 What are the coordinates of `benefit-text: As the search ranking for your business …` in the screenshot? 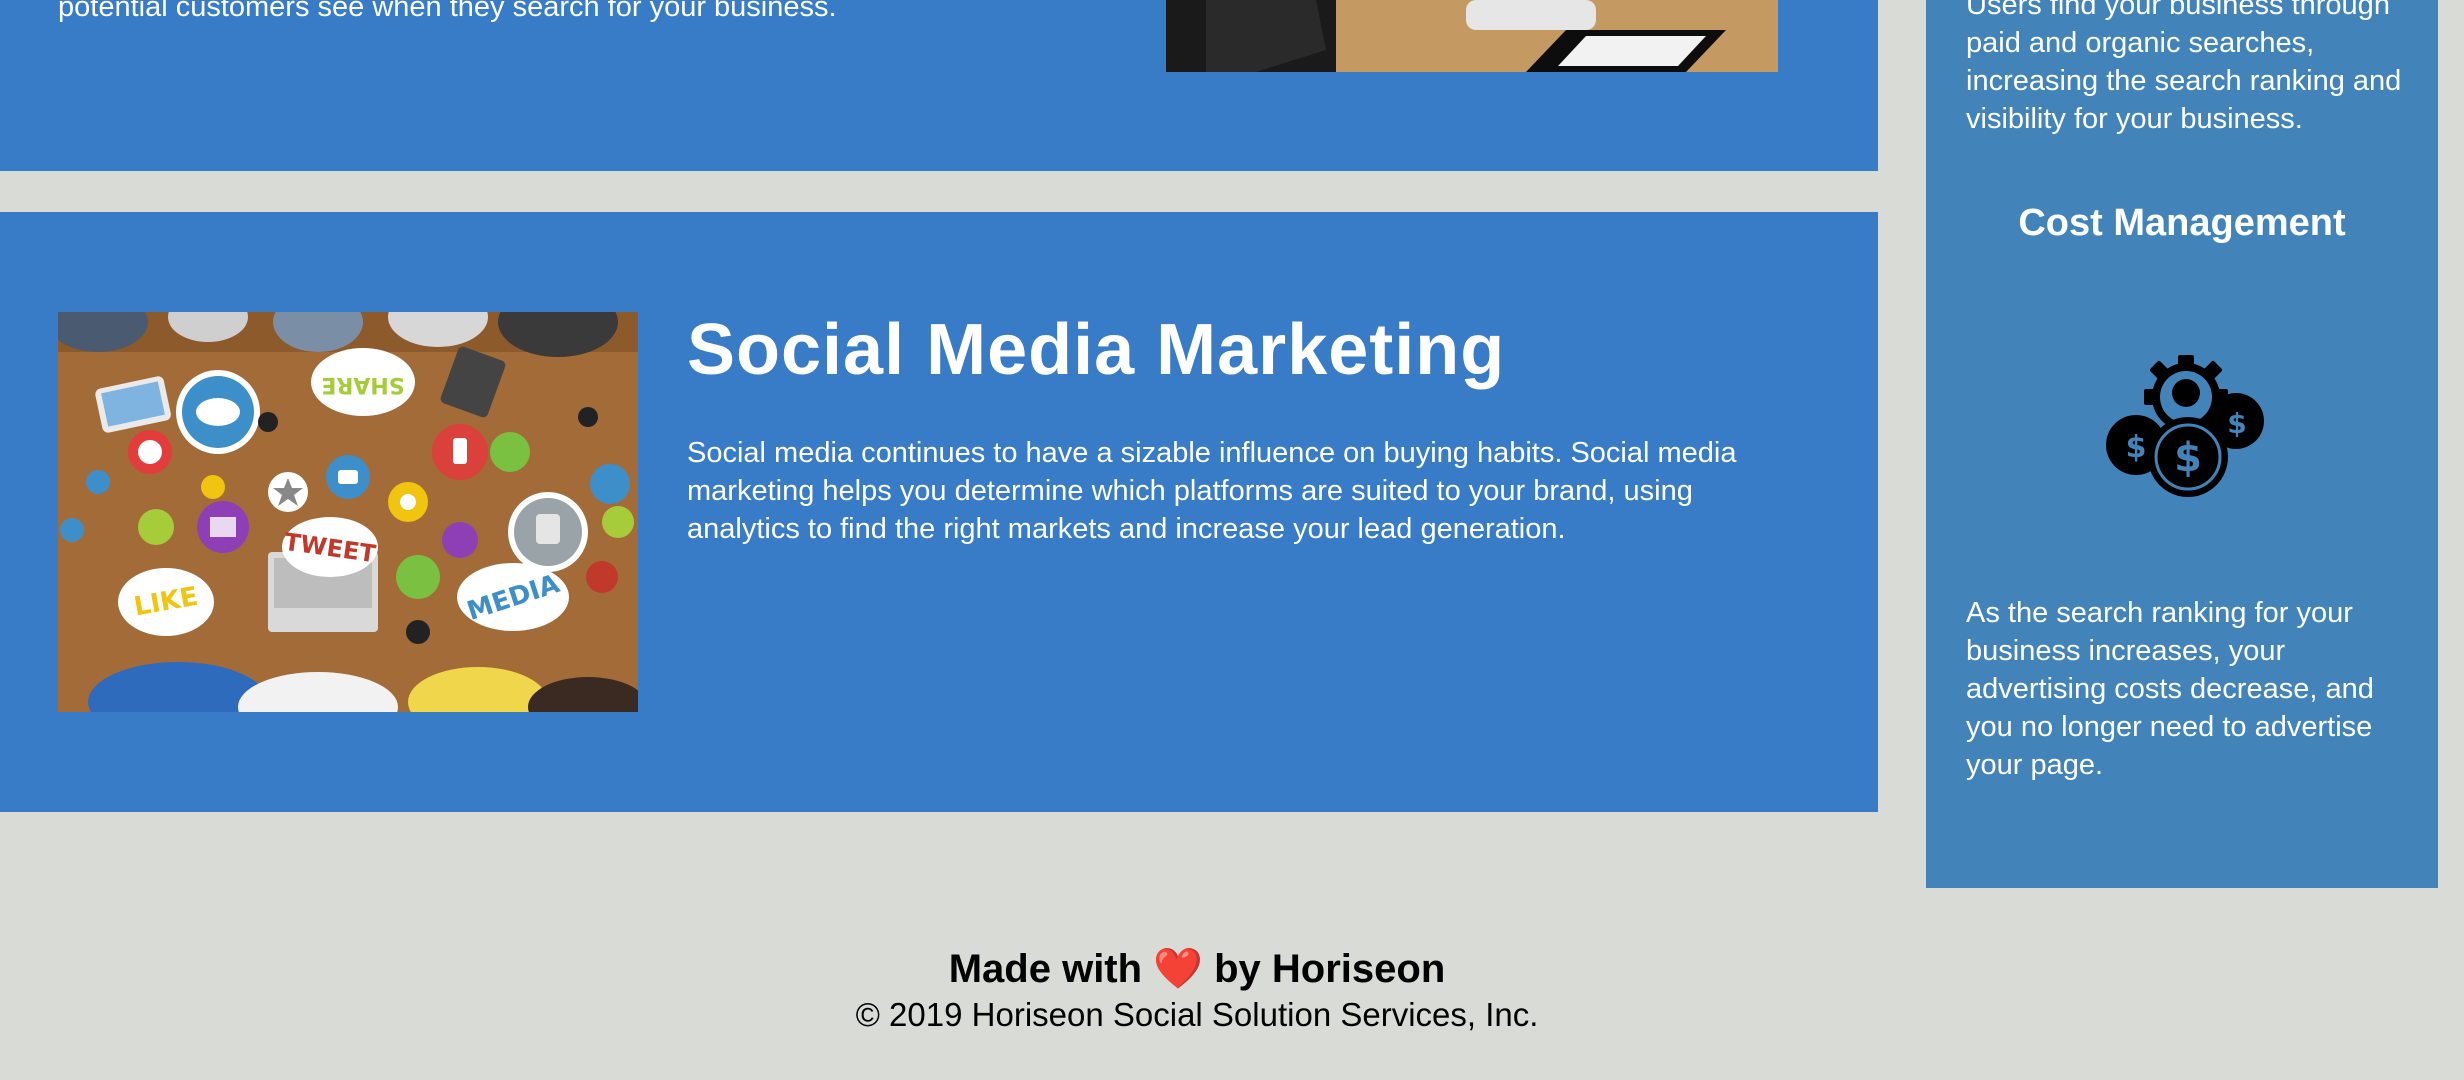 It's located at (2170, 689).